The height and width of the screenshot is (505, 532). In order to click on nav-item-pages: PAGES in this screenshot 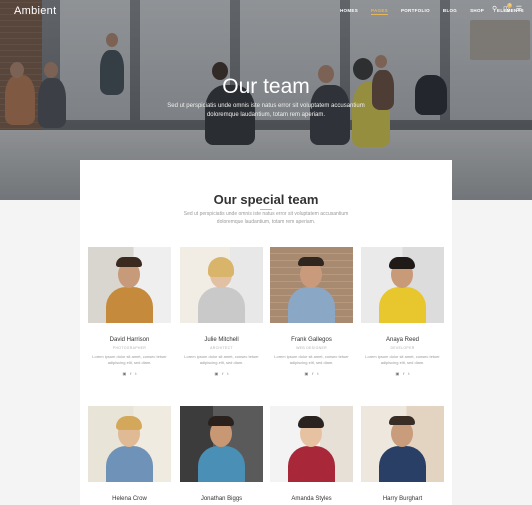, I will do `click(379, 11)`.